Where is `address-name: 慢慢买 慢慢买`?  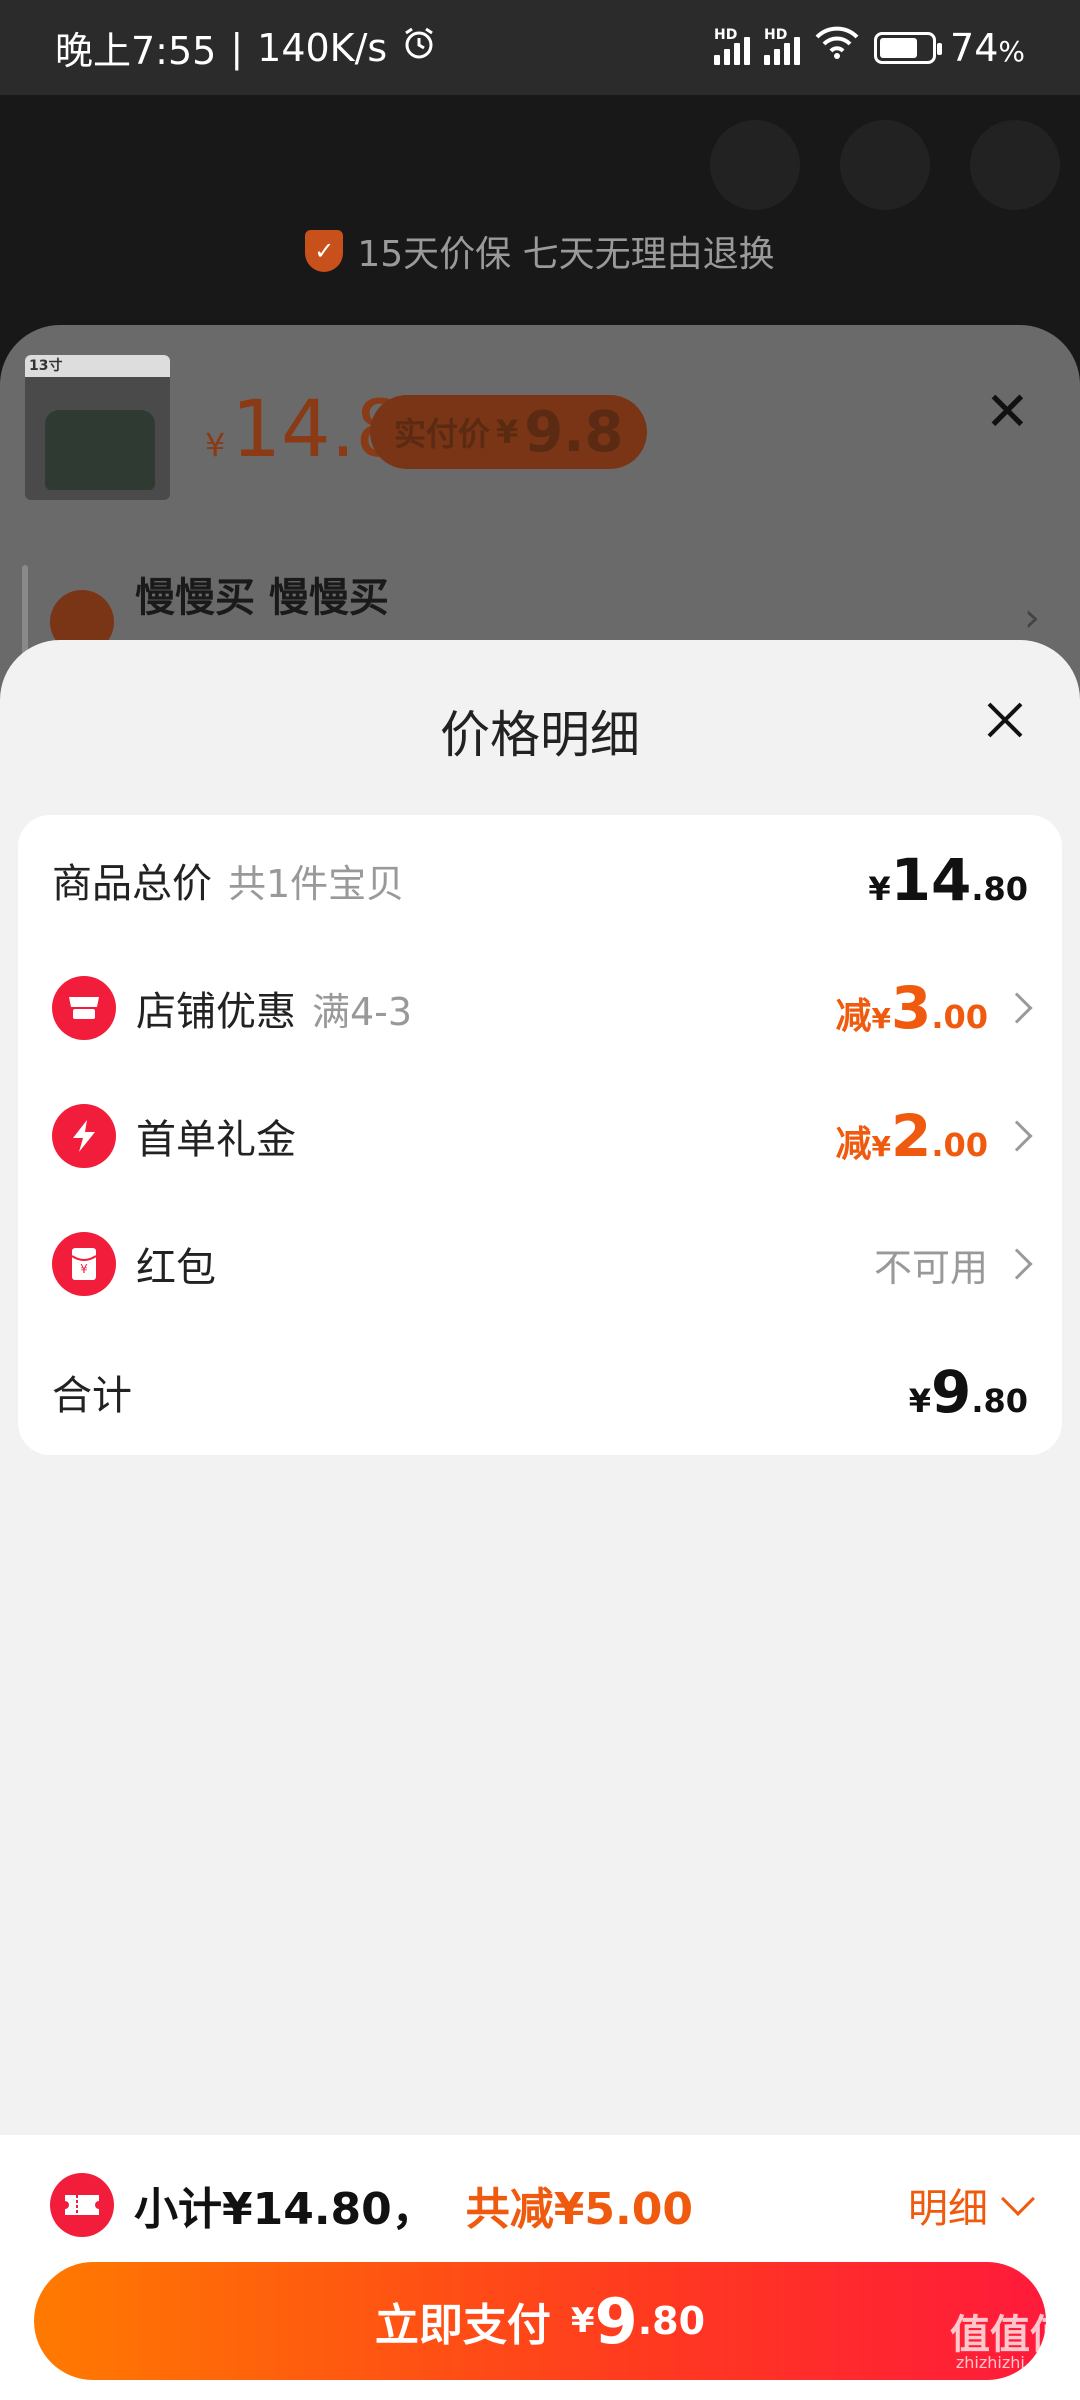
address-name: 慢慢买 慢慢买 is located at coordinates (262, 594).